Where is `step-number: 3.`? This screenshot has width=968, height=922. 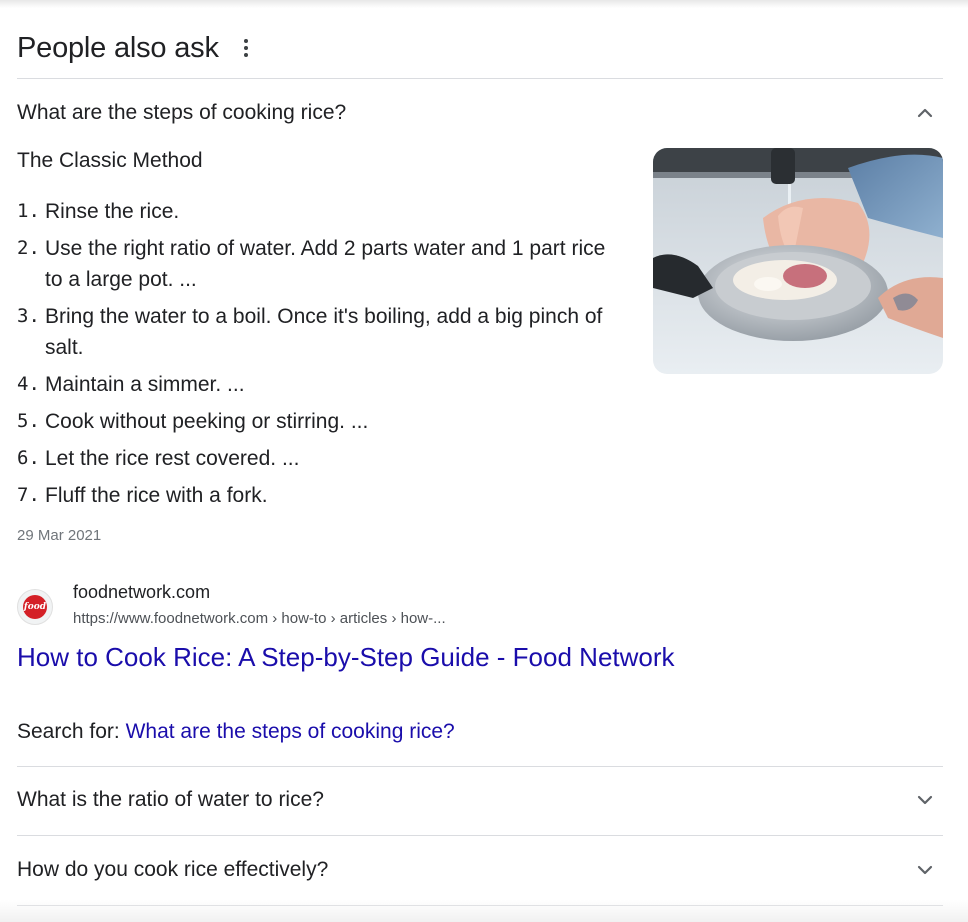 step-number: 3. is located at coordinates (28, 316).